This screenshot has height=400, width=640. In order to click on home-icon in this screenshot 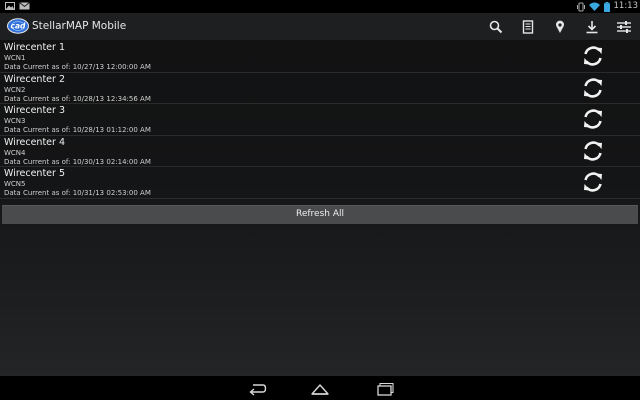, I will do `click(320, 388)`.